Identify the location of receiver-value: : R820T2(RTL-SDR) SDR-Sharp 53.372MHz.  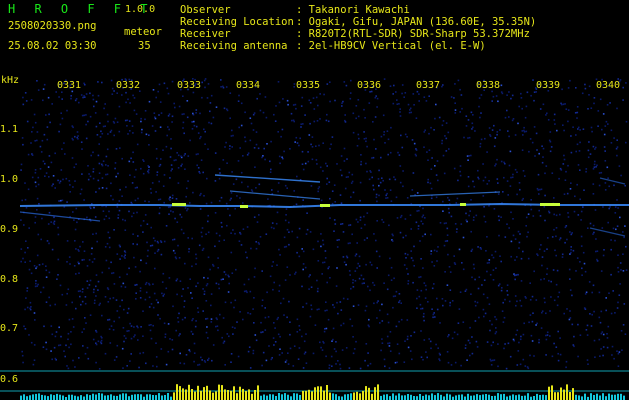
(413, 34).